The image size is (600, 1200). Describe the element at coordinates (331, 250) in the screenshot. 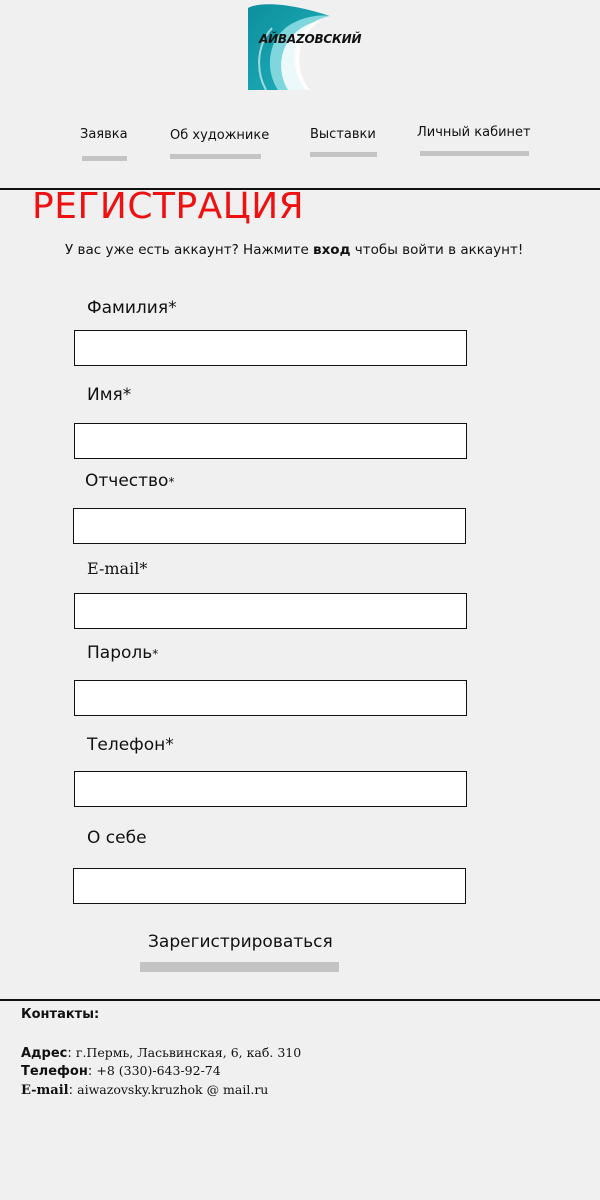

I see `login-link: вход` at that location.